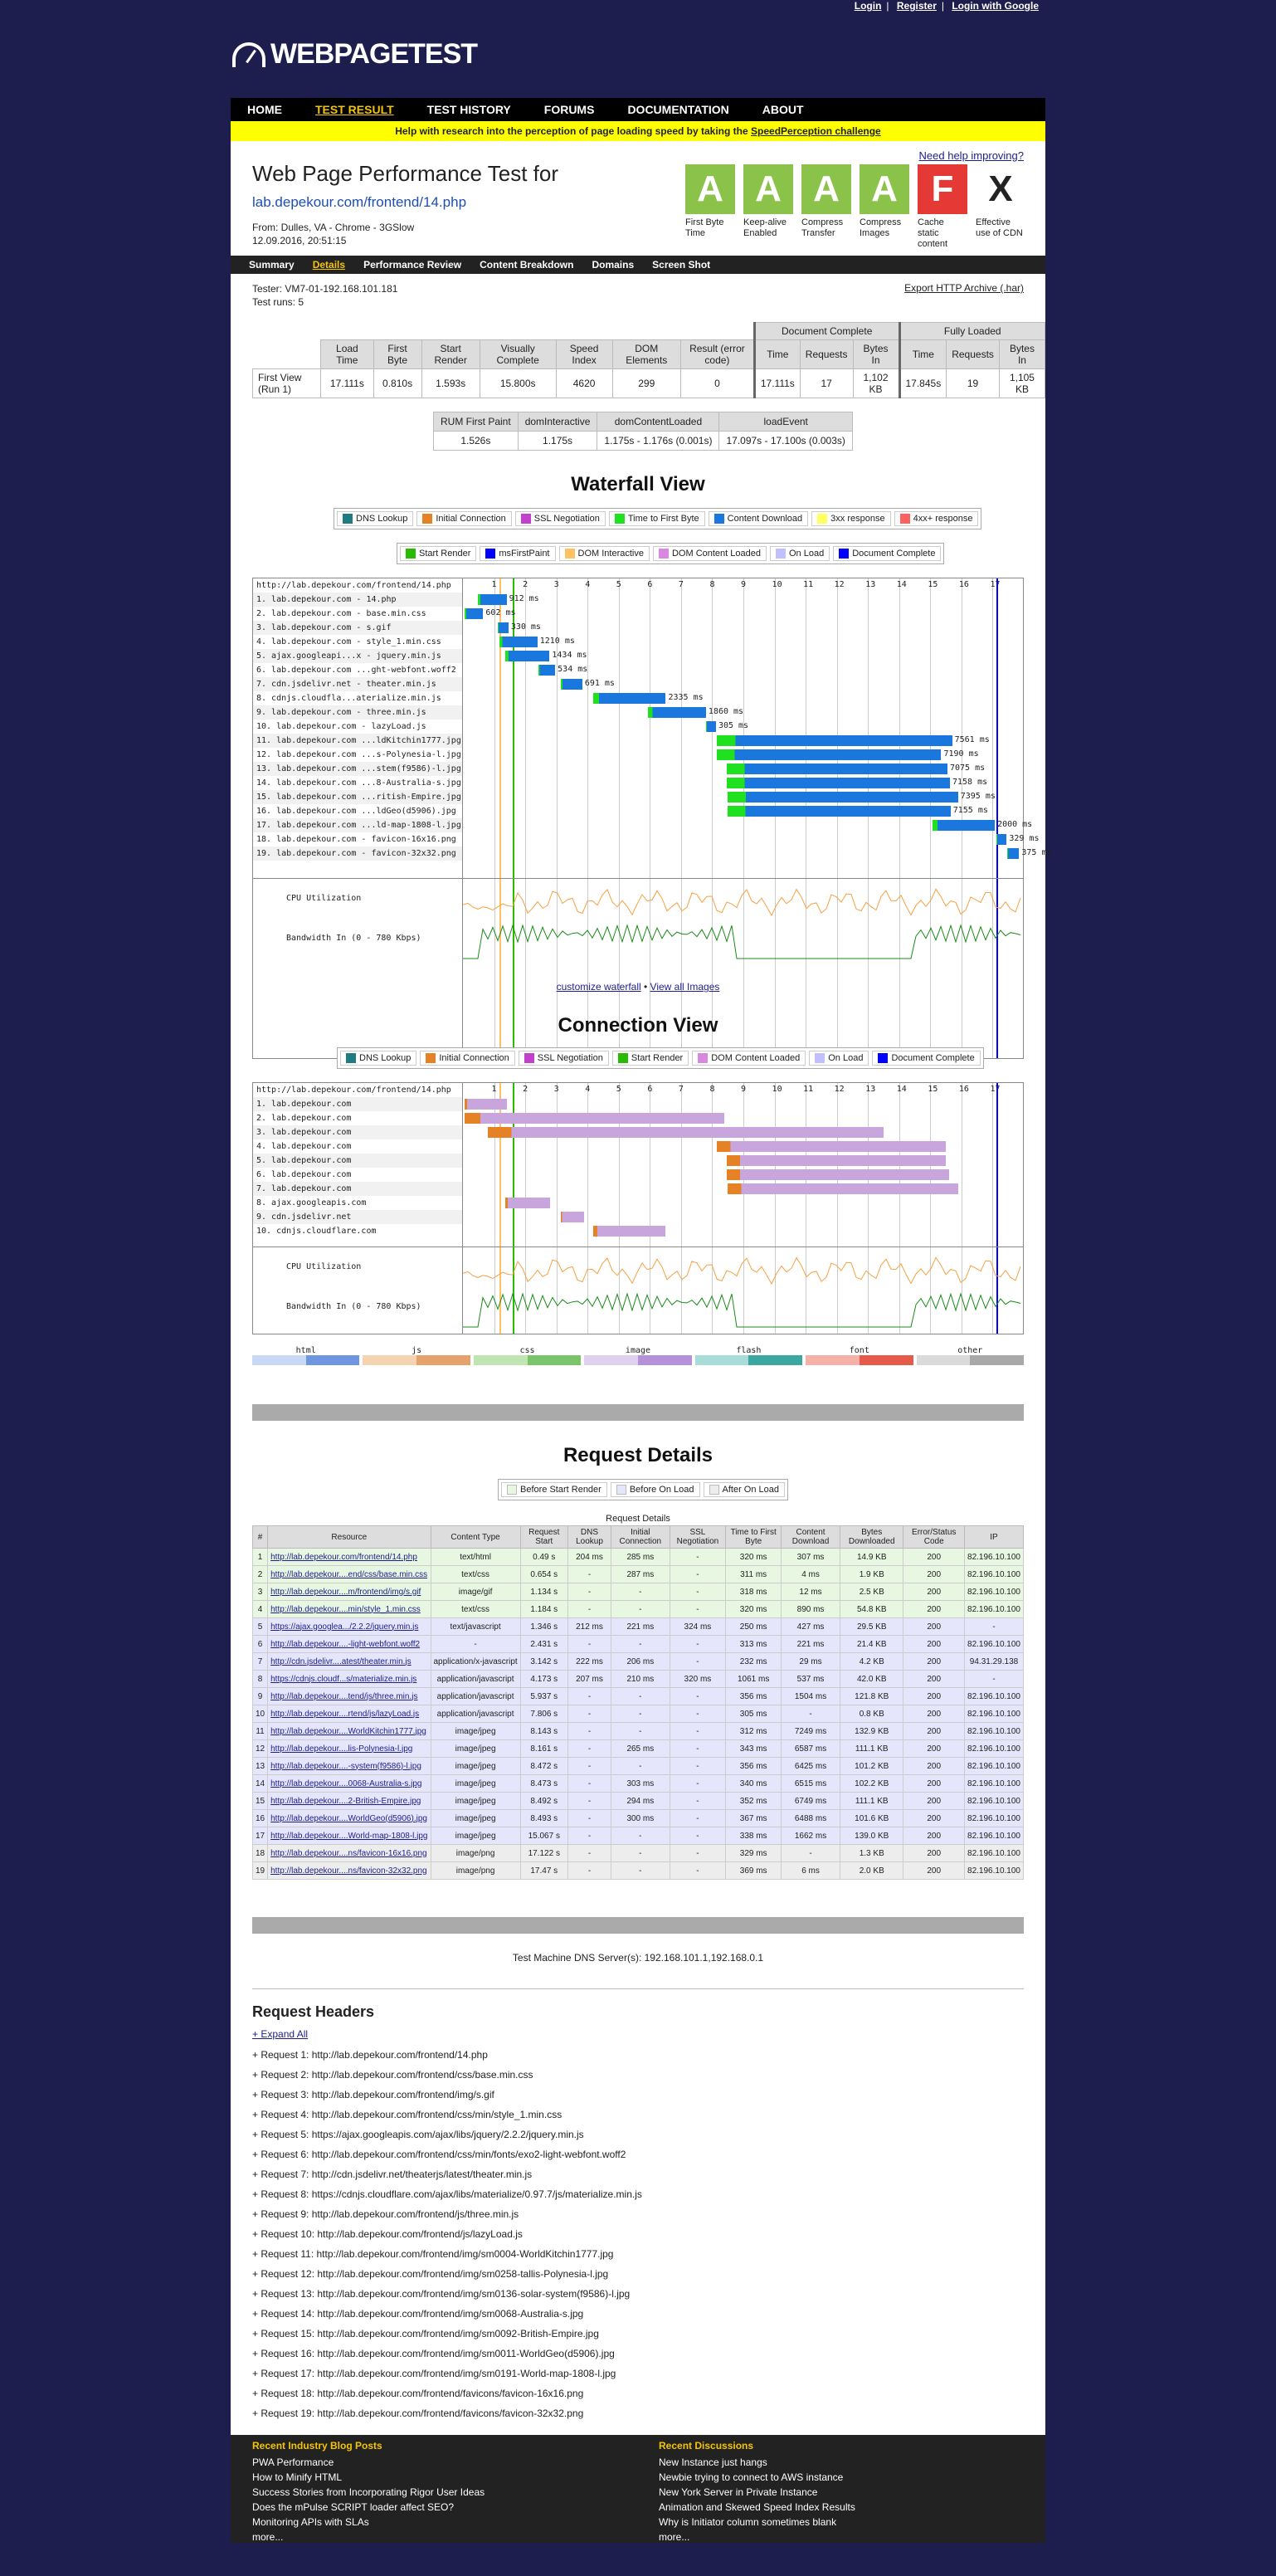 The width and height of the screenshot is (1276, 2576). What do you see at coordinates (272, 265) in the screenshot?
I see `subnav-0: Summary` at bounding box center [272, 265].